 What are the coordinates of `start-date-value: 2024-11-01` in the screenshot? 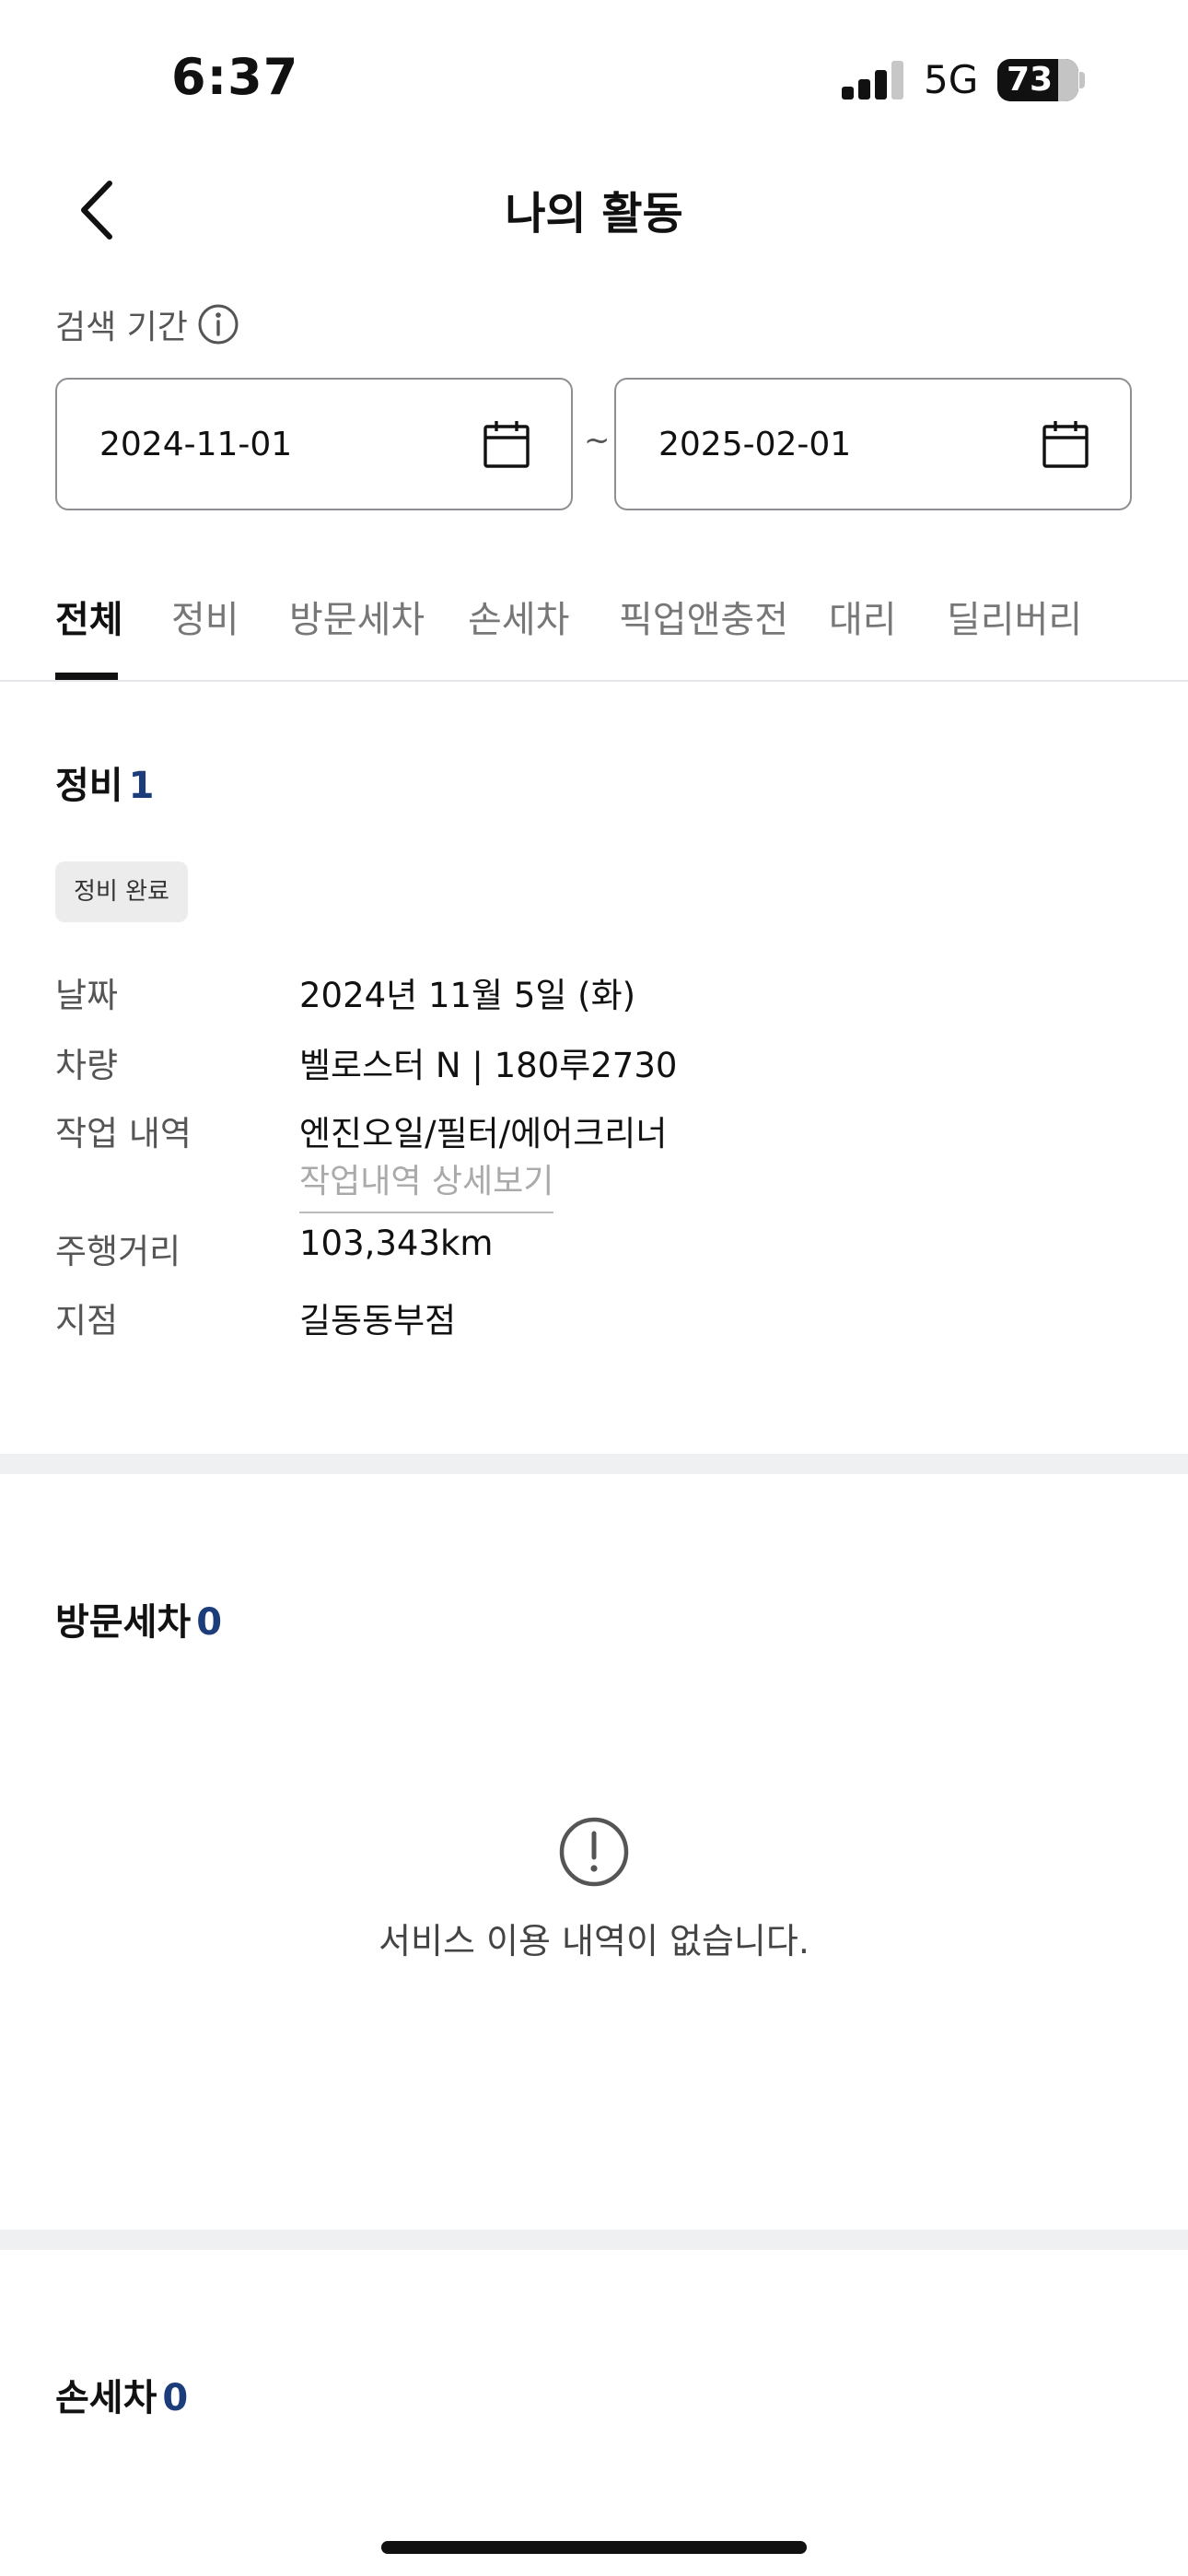 It's located at (196, 444).